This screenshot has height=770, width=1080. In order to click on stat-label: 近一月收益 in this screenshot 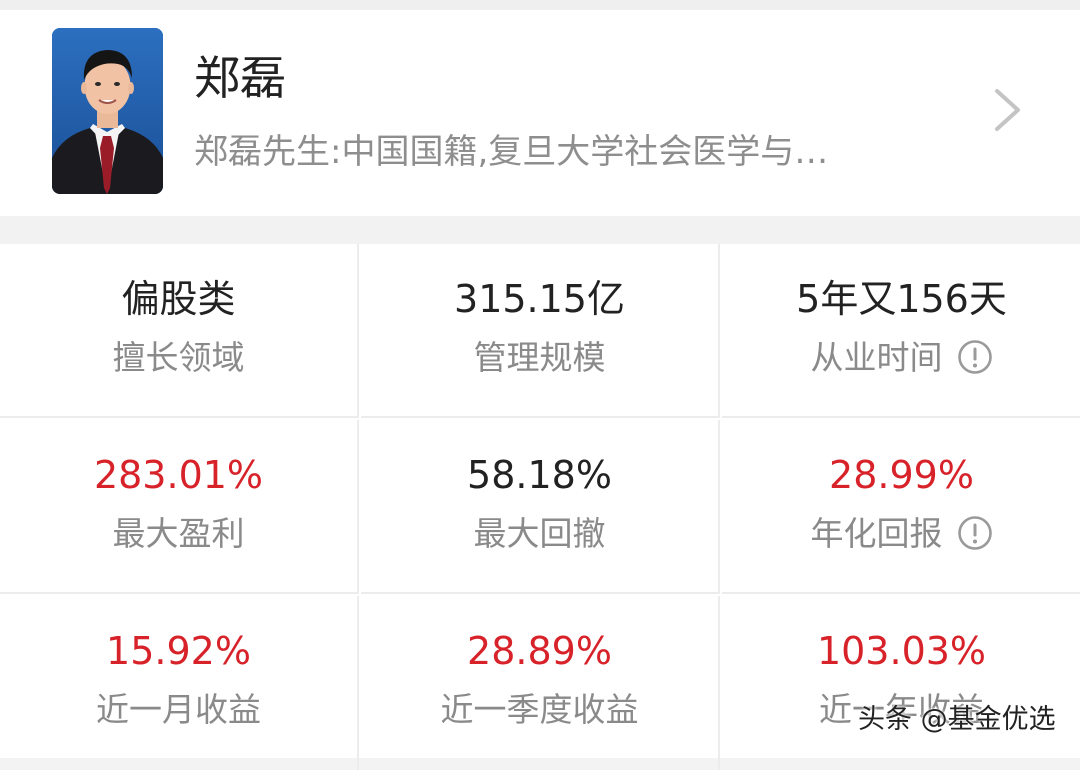, I will do `click(178, 709)`.